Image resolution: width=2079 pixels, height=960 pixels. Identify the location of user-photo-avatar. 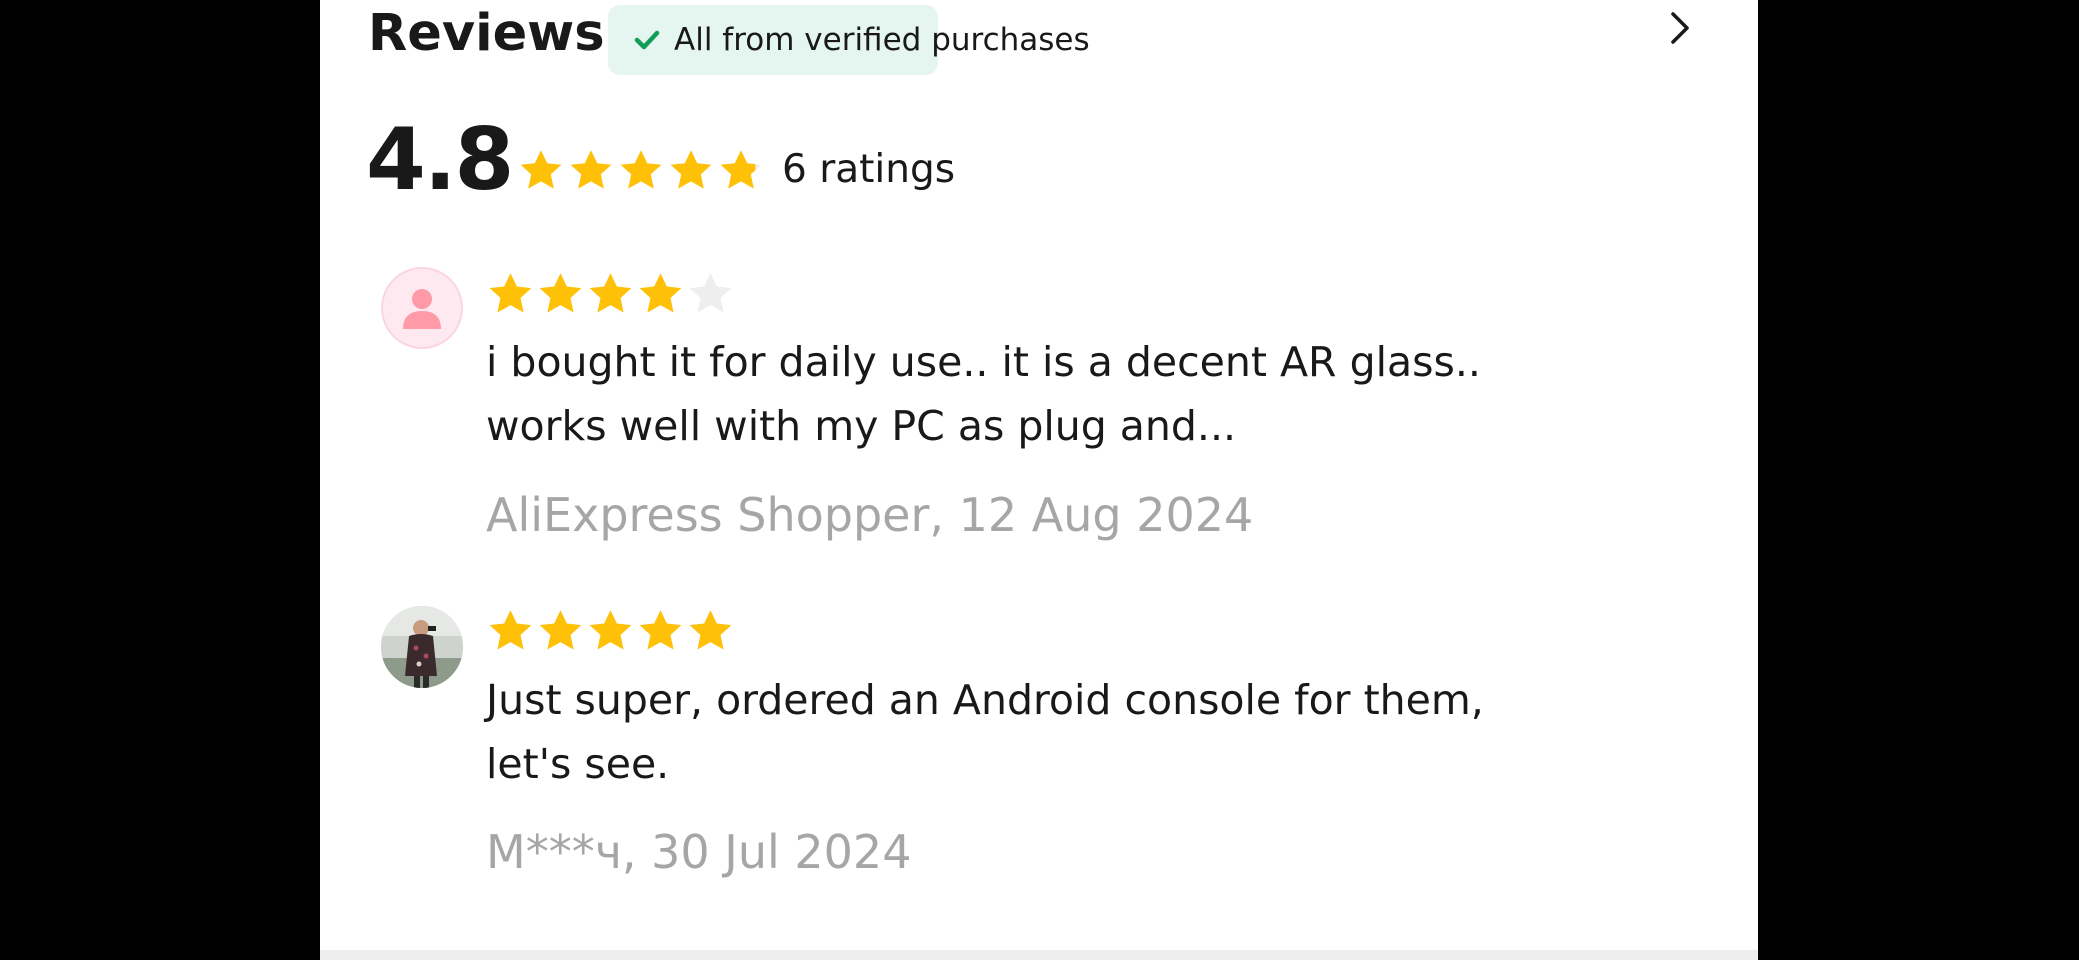
(422, 647).